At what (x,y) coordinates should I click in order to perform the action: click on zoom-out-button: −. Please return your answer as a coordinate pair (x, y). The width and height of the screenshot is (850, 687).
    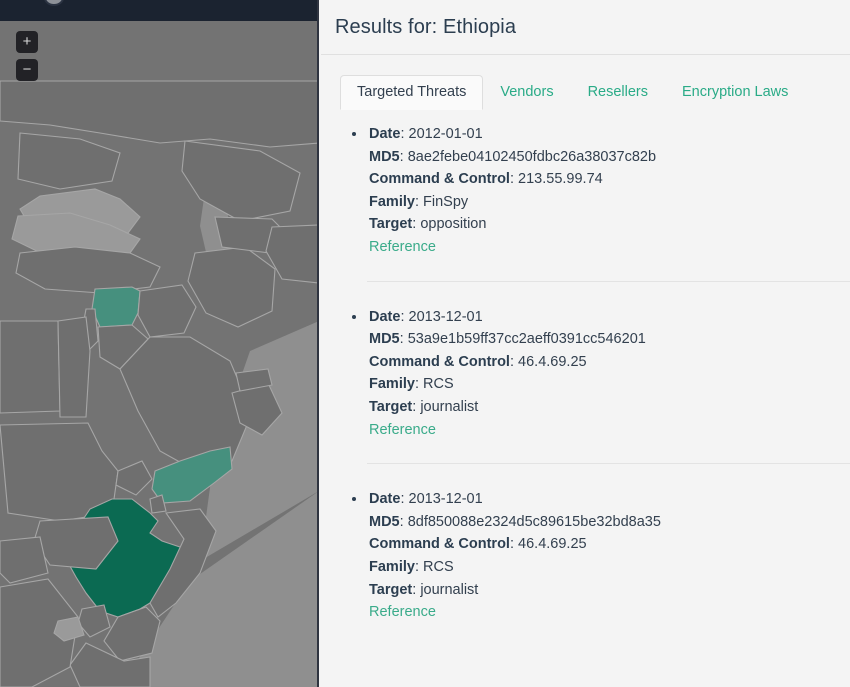
    Looking at the image, I should click on (27, 70).